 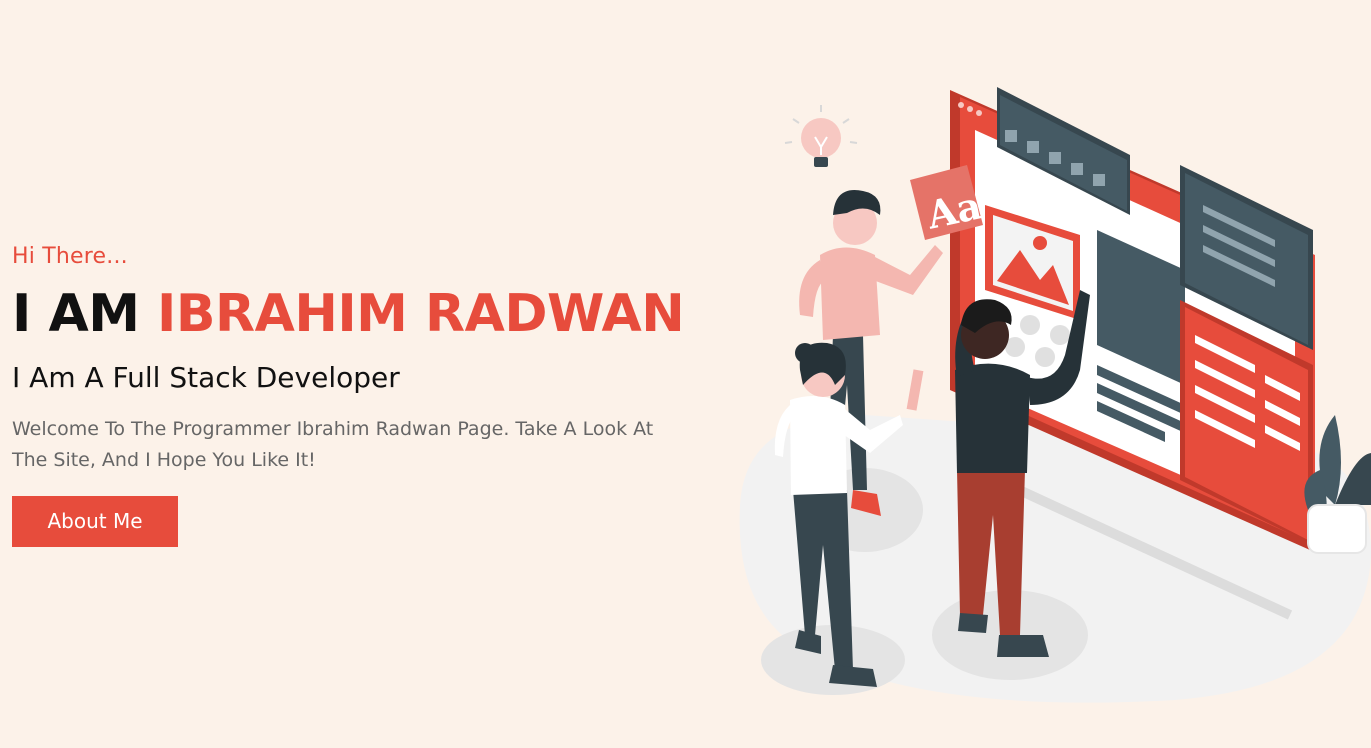 What do you see at coordinates (206, 377) in the screenshot?
I see `subtitle: I Am A Full Stack Developer` at bounding box center [206, 377].